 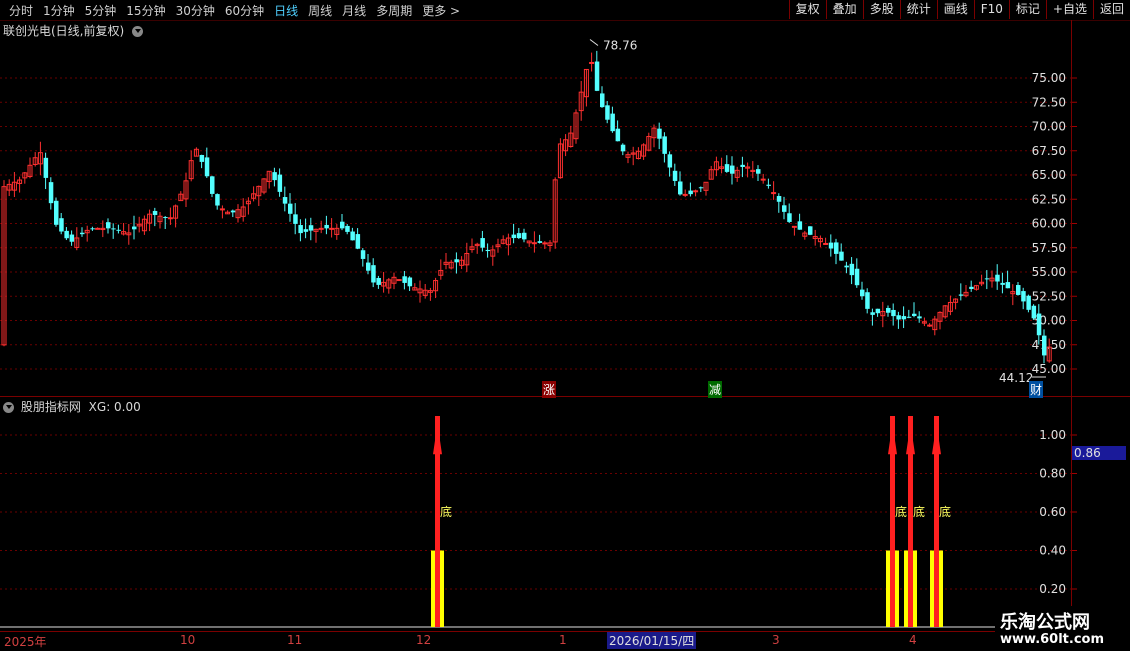 I want to click on high-price-label: 78.76, so click(x=620, y=46).